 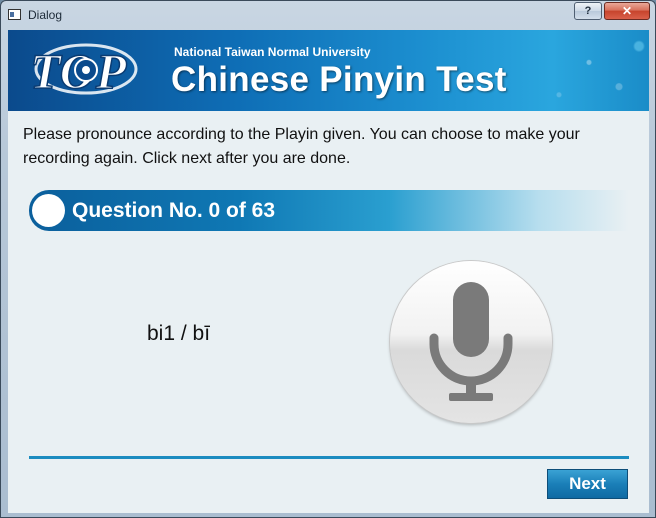 What do you see at coordinates (83, 69) in the screenshot?
I see `top-logo: TOP` at bounding box center [83, 69].